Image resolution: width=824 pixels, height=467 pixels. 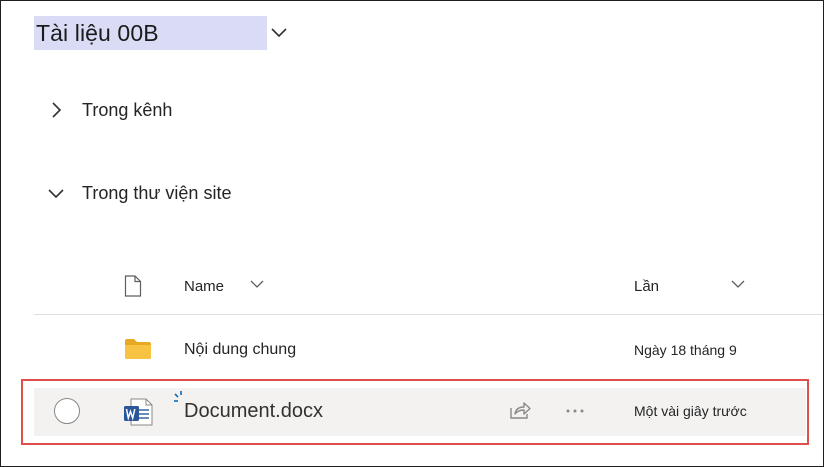 I want to click on more-options-icon, so click(x=575, y=411).